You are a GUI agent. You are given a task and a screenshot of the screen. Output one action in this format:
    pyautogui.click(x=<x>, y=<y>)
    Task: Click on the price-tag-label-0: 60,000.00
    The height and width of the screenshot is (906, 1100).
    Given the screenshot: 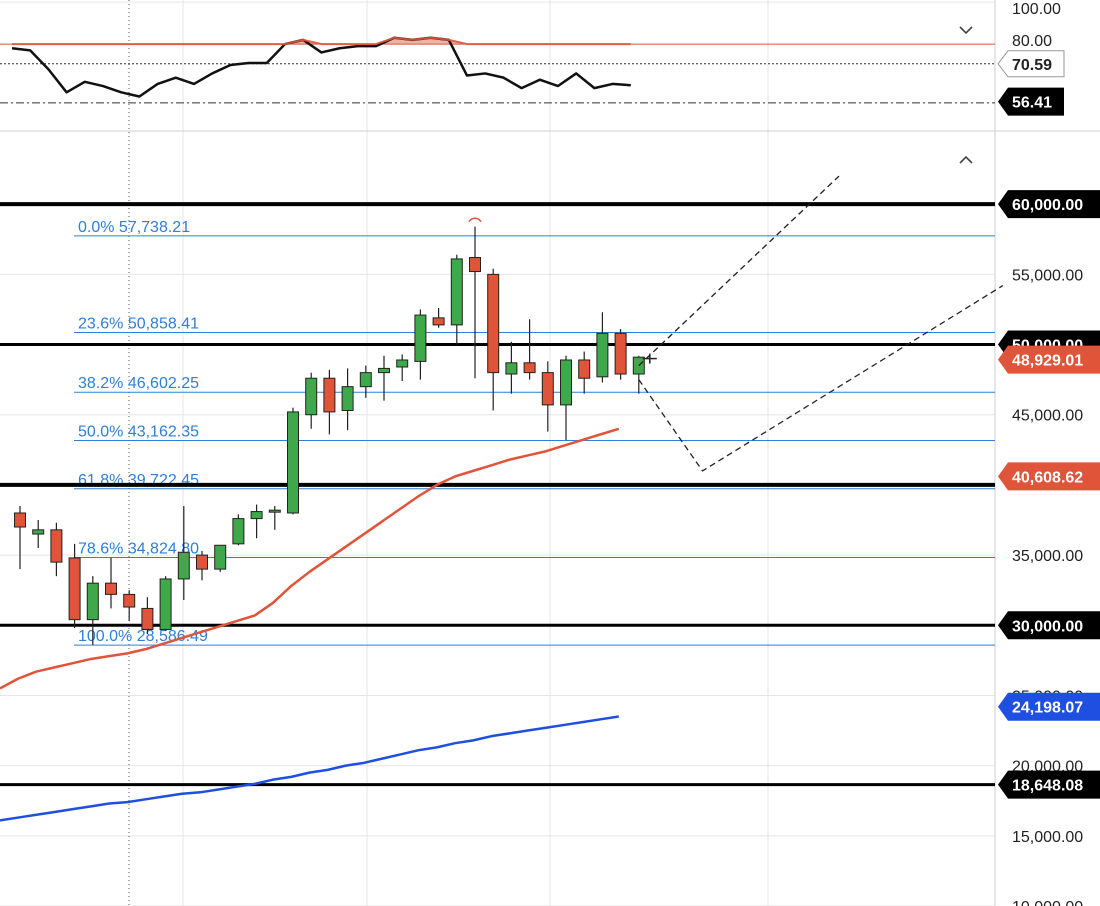 What is the action you would take?
    pyautogui.click(x=1047, y=205)
    